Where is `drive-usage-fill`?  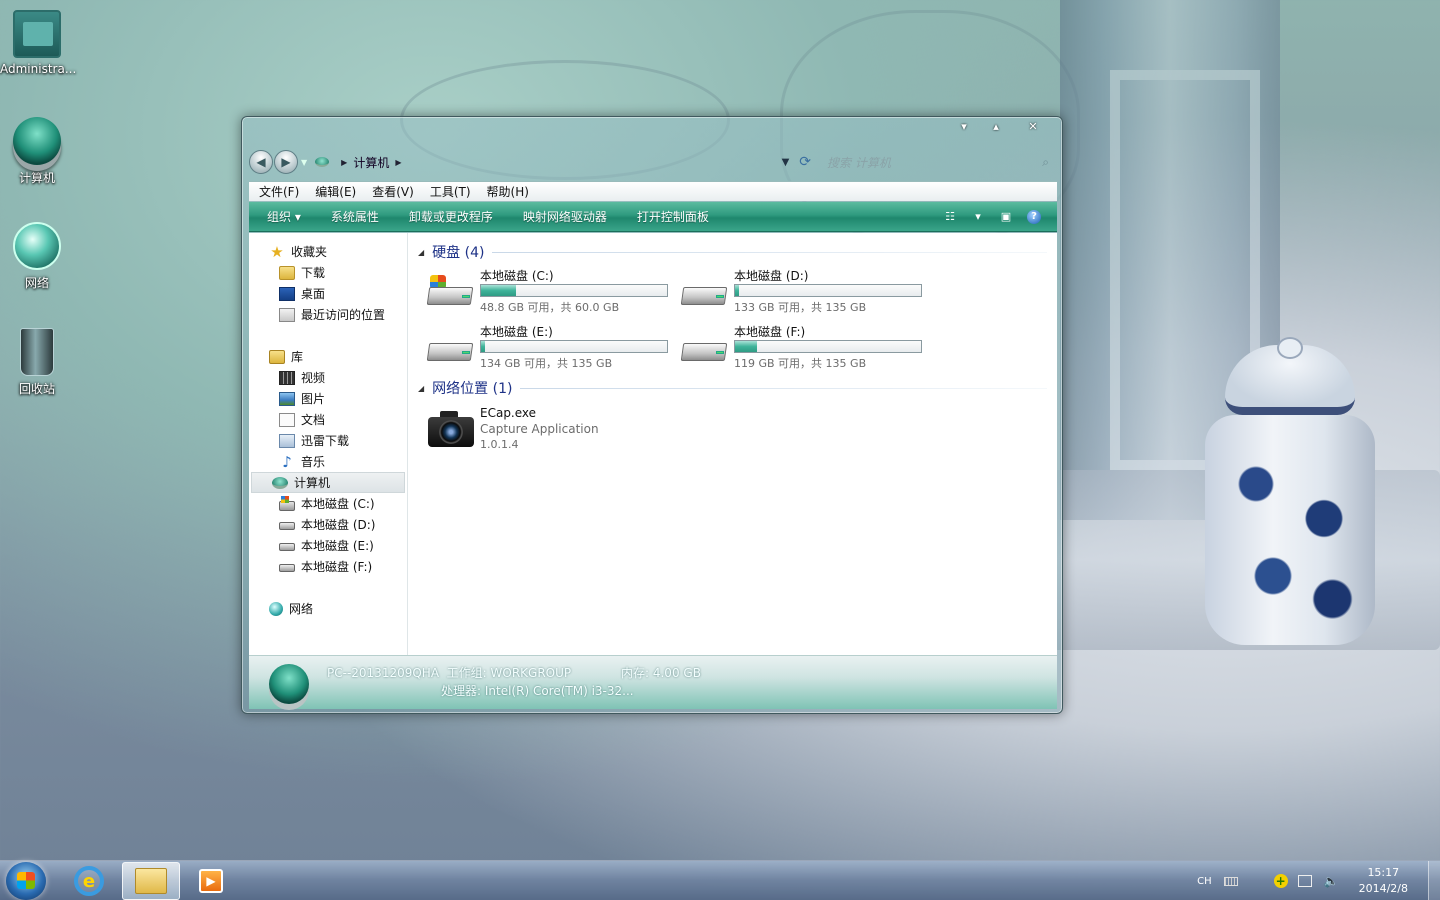 drive-usage-fill is located at coordinates (499, 290).